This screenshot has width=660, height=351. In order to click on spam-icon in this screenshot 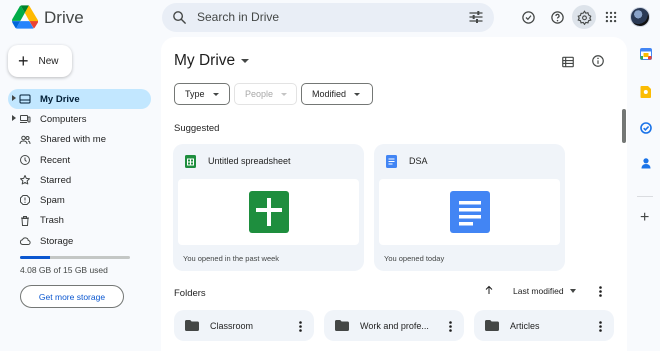, I will do `click(25, 200)`.